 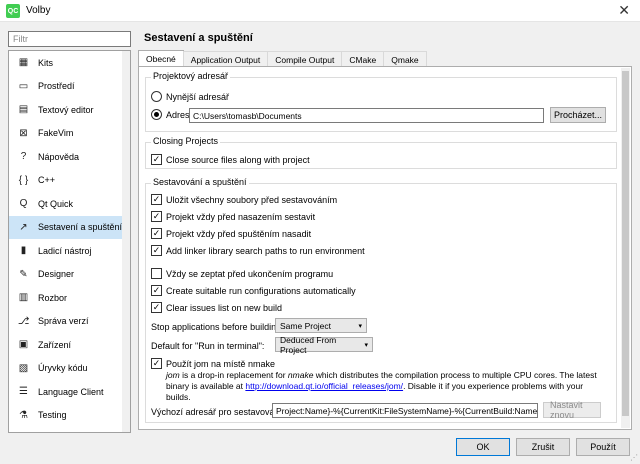 I want to click on sidebar-item-label: Testing, so click(x=52, y=415).